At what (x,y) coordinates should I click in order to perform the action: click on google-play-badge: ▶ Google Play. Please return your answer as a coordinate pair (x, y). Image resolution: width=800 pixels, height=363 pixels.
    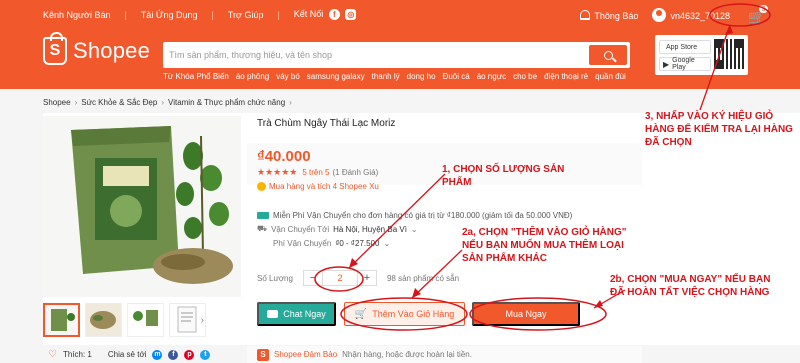
    Looking at the image, I should click on (685, 64).